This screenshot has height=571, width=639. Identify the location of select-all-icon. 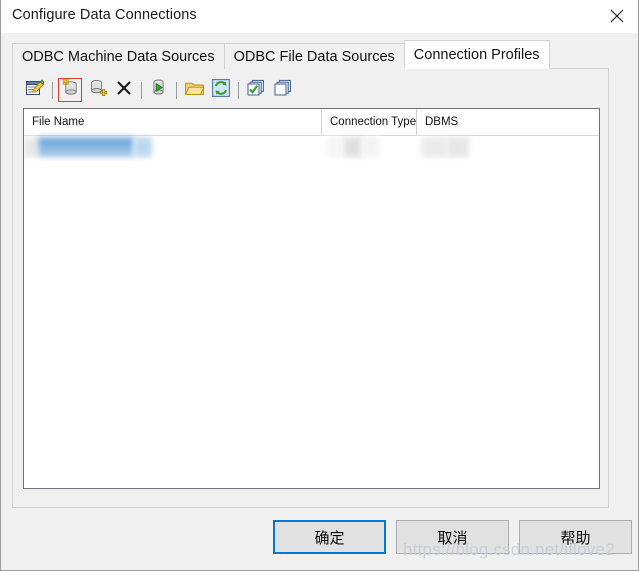
(256, 90).